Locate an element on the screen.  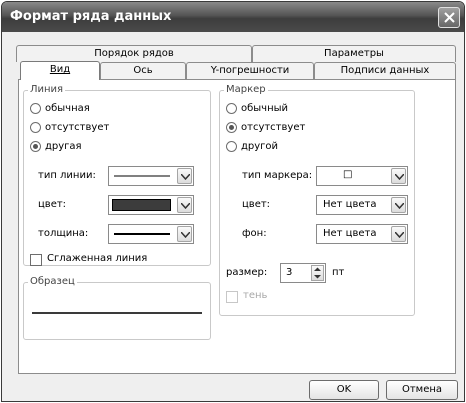
line-weight-label: толщина: is located at coordinates (63, 233).